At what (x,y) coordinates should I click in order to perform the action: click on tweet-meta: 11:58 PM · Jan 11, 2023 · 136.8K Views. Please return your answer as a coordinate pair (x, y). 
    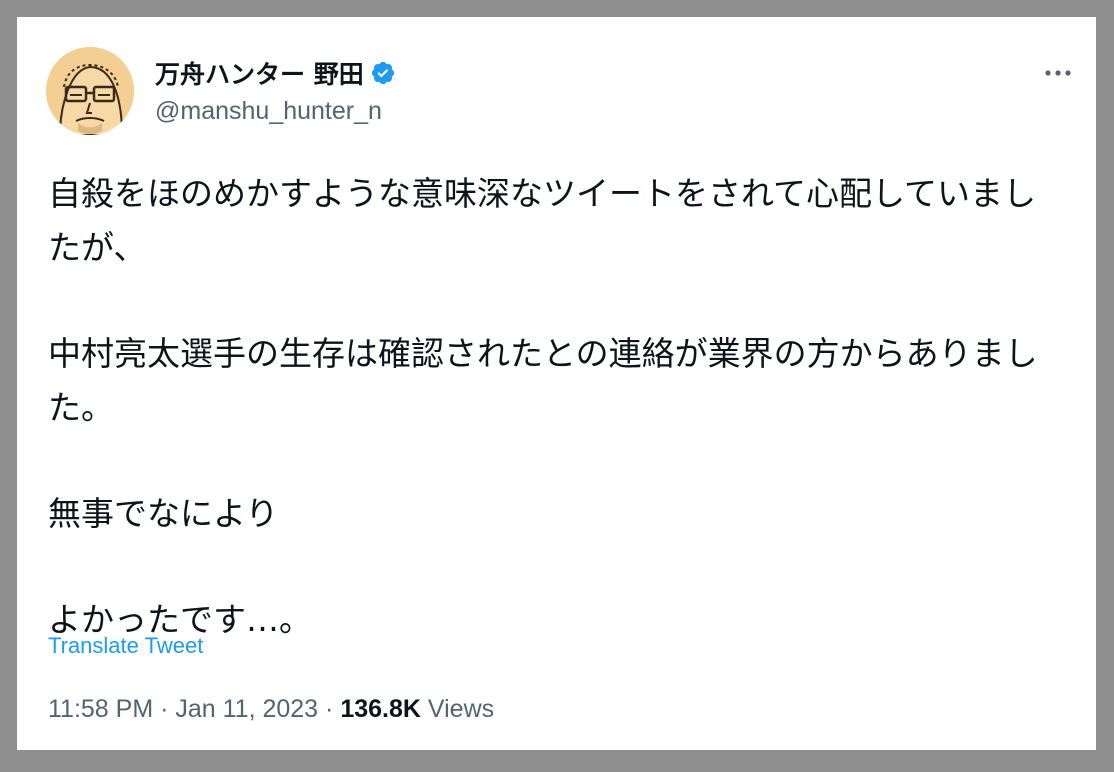
    Looking at the image, I should click on (271, 709).